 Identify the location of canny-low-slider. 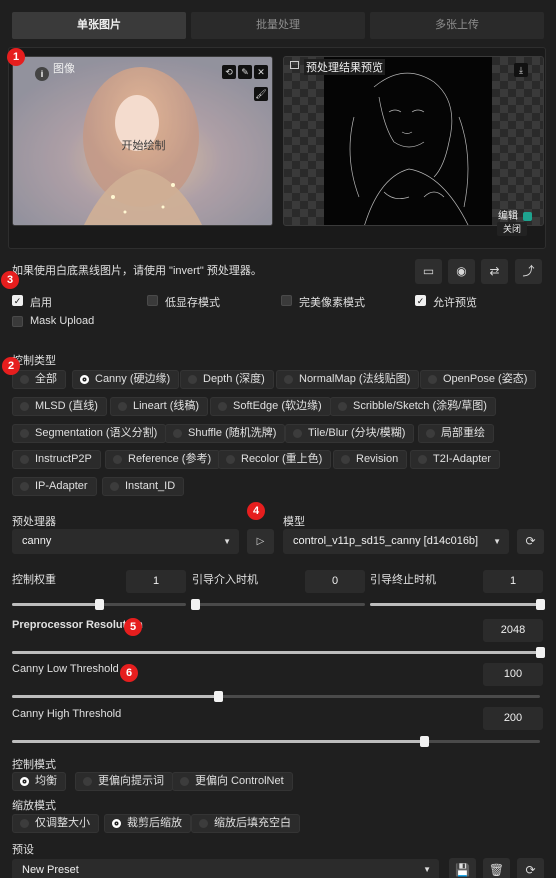
(276, 696).